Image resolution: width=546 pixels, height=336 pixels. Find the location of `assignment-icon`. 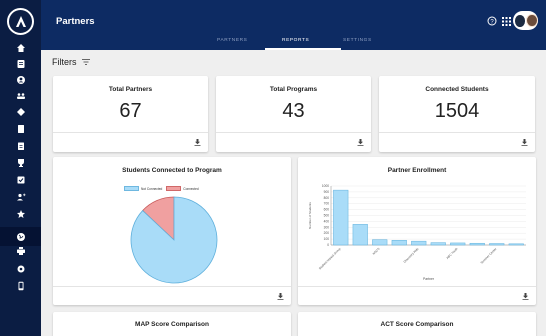

assignment-icon is located at coordinates (20, 146).